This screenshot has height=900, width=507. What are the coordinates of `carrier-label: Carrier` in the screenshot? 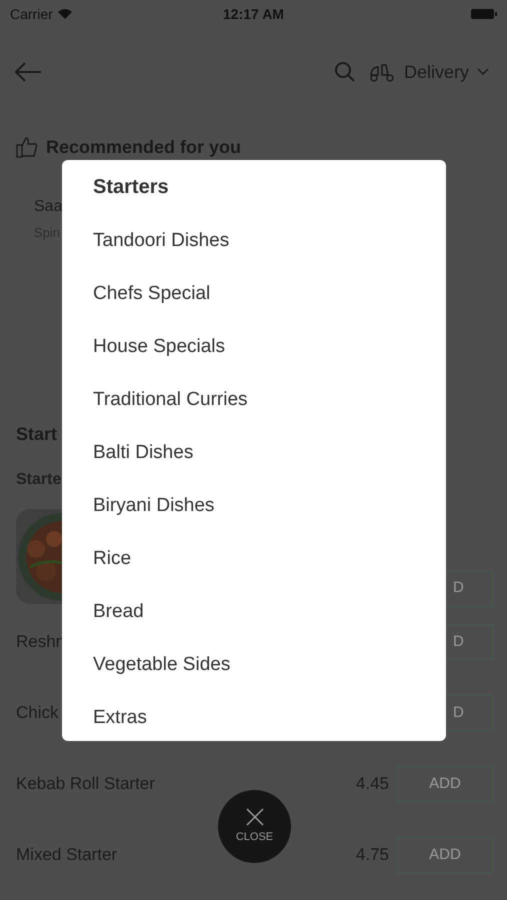 It's located at (31, 14).